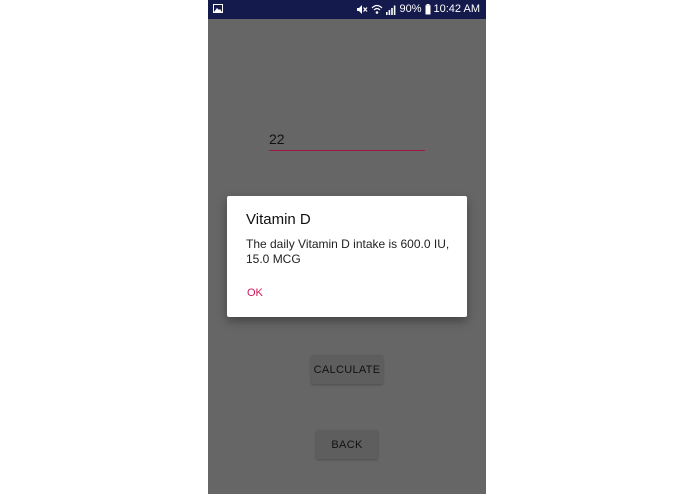 This screenshot has height=494, width=695. What do you see at coordinates (428, 9) in the screenshot?
I see `battery-icon` at bounding box center [428, 9].